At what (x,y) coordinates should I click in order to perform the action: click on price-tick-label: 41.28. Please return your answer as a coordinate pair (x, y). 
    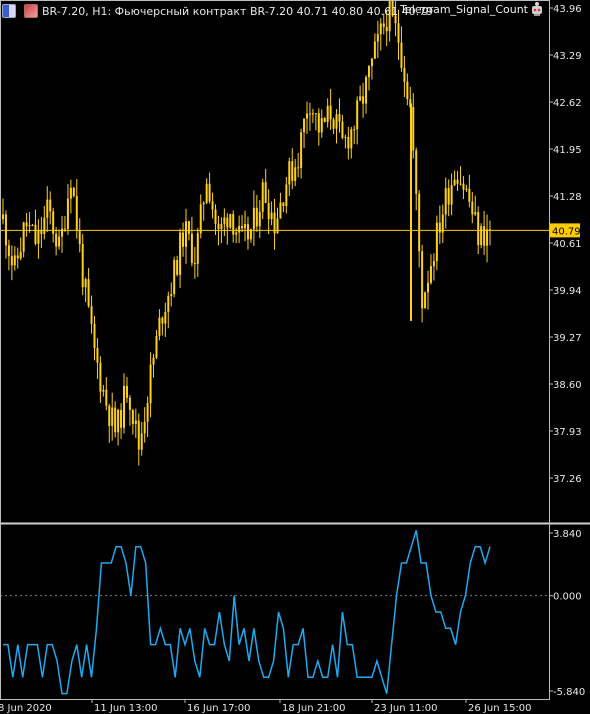
    Looking at the image, I should click on (567, 197).